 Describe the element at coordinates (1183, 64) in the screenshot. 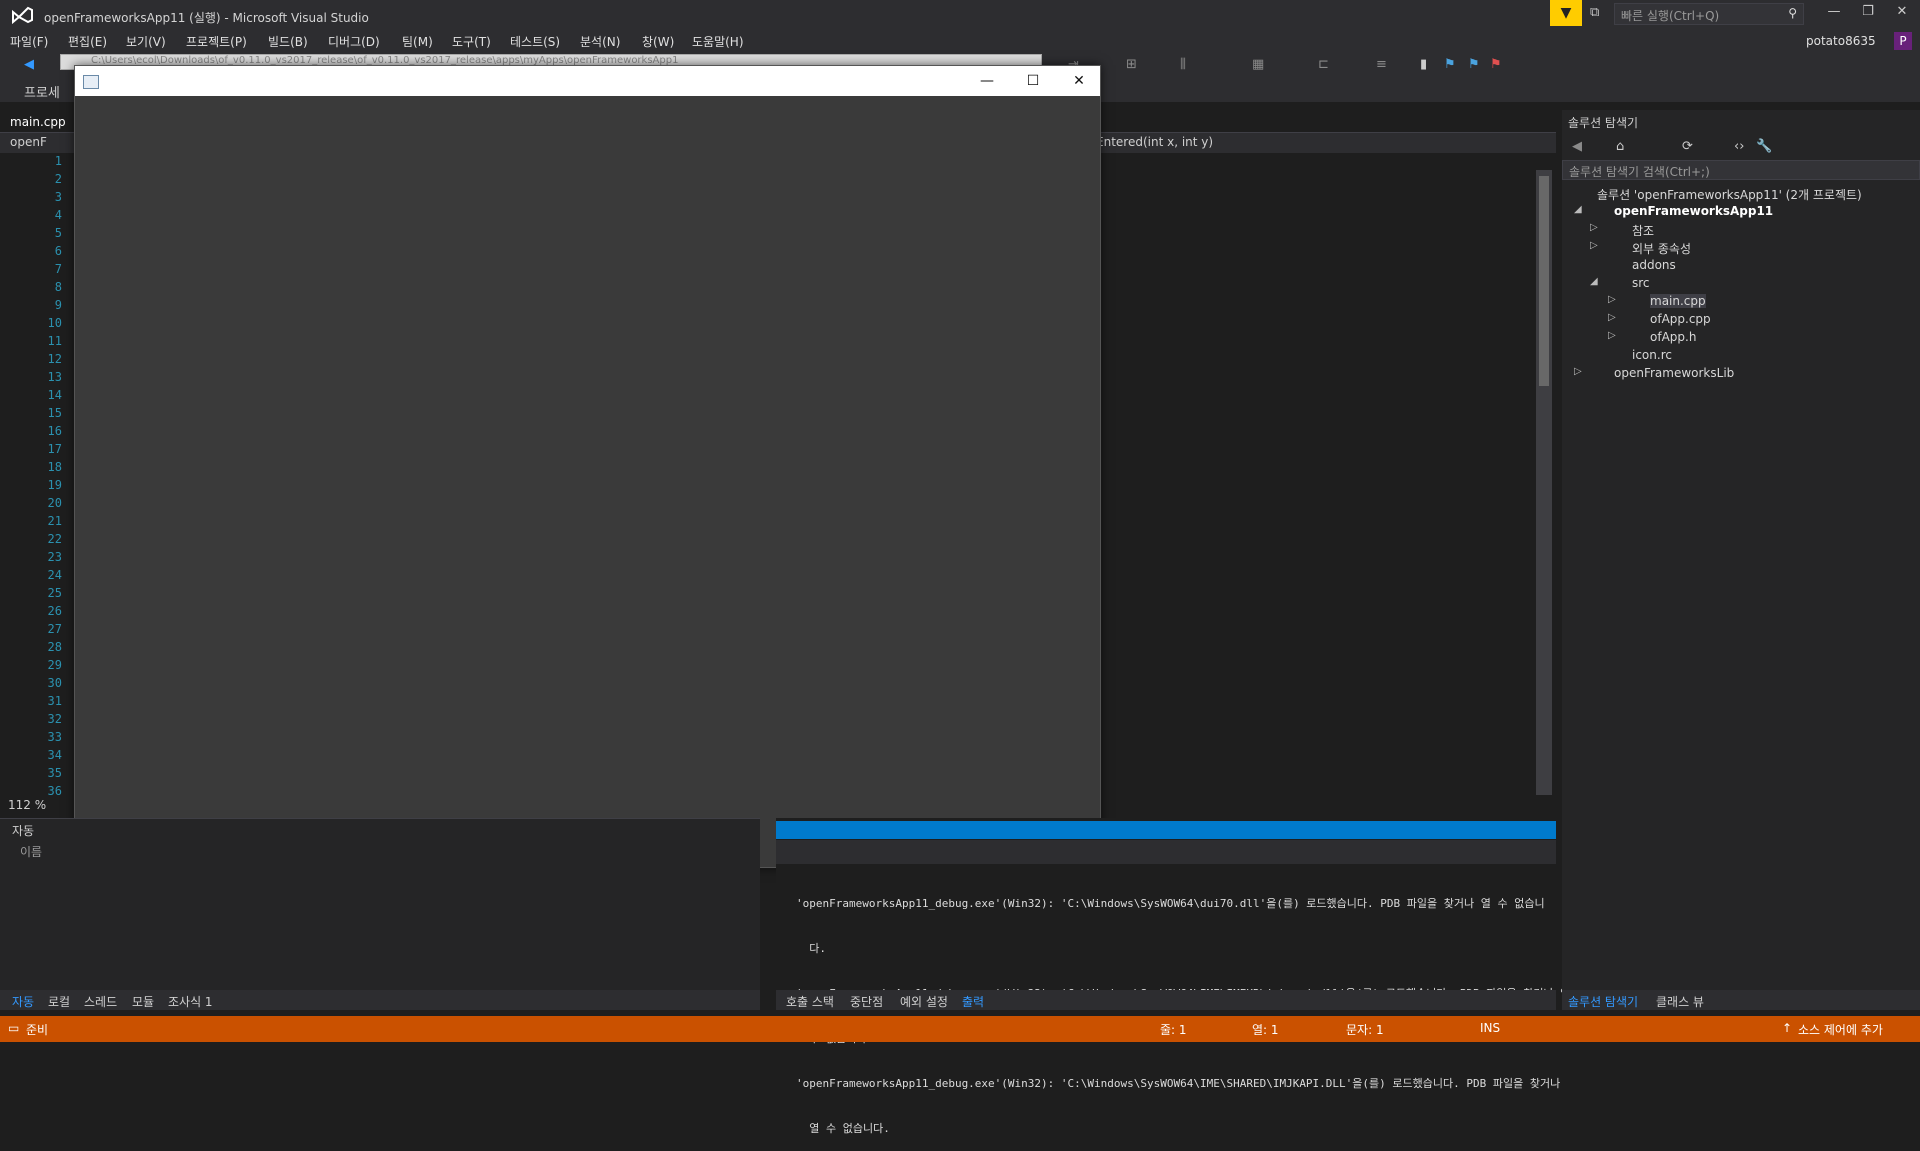

I see `align-text-icon: ⫼` at that location.